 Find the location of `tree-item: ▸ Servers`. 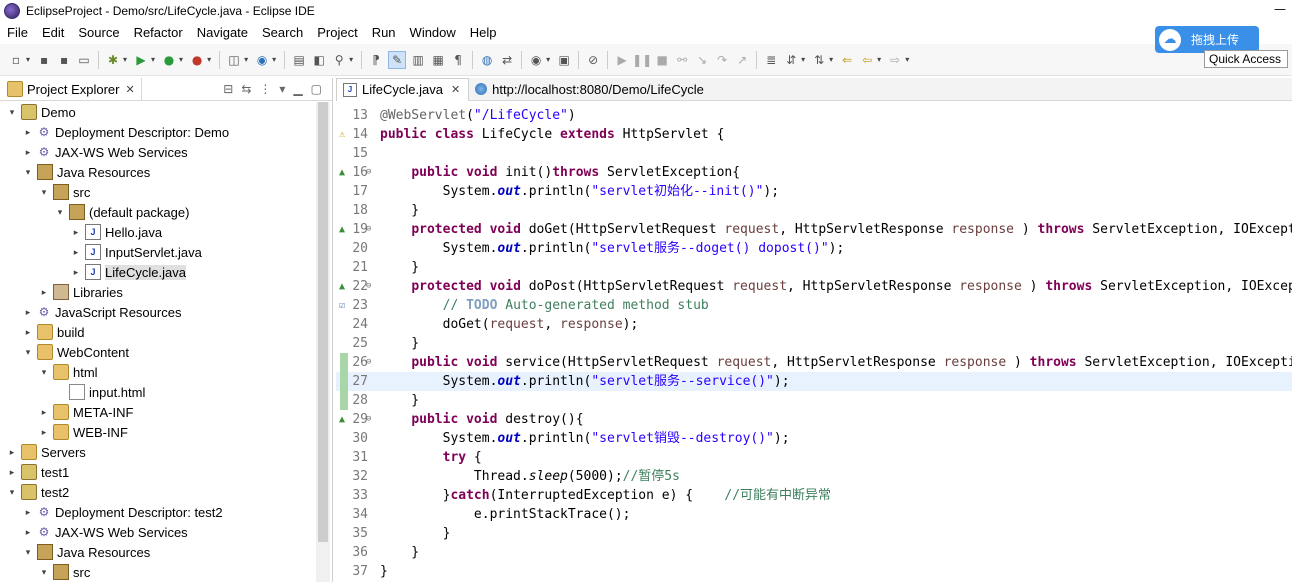

tree-item: ▸ Servers is located at coordinates (158, 452).